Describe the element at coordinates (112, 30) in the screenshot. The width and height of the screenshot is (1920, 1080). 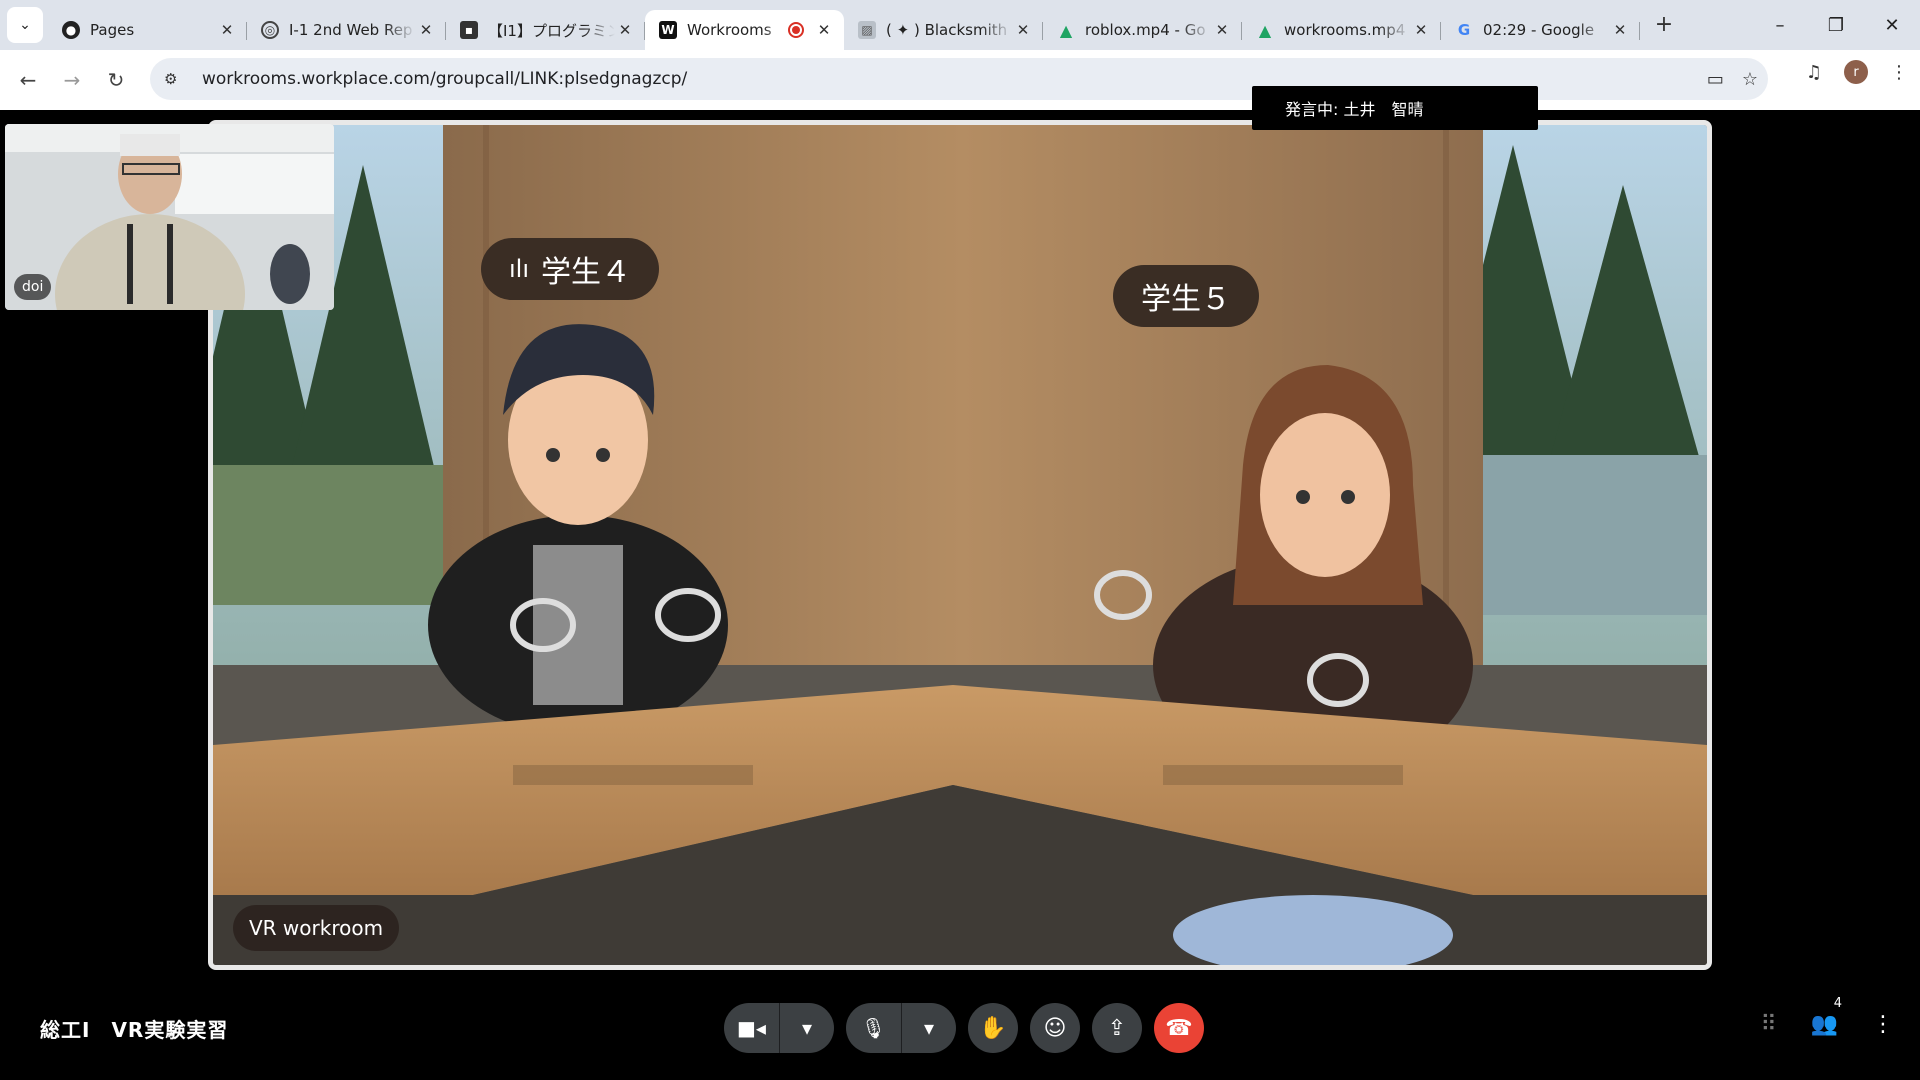
I see `tab-title: Pages` at that location.